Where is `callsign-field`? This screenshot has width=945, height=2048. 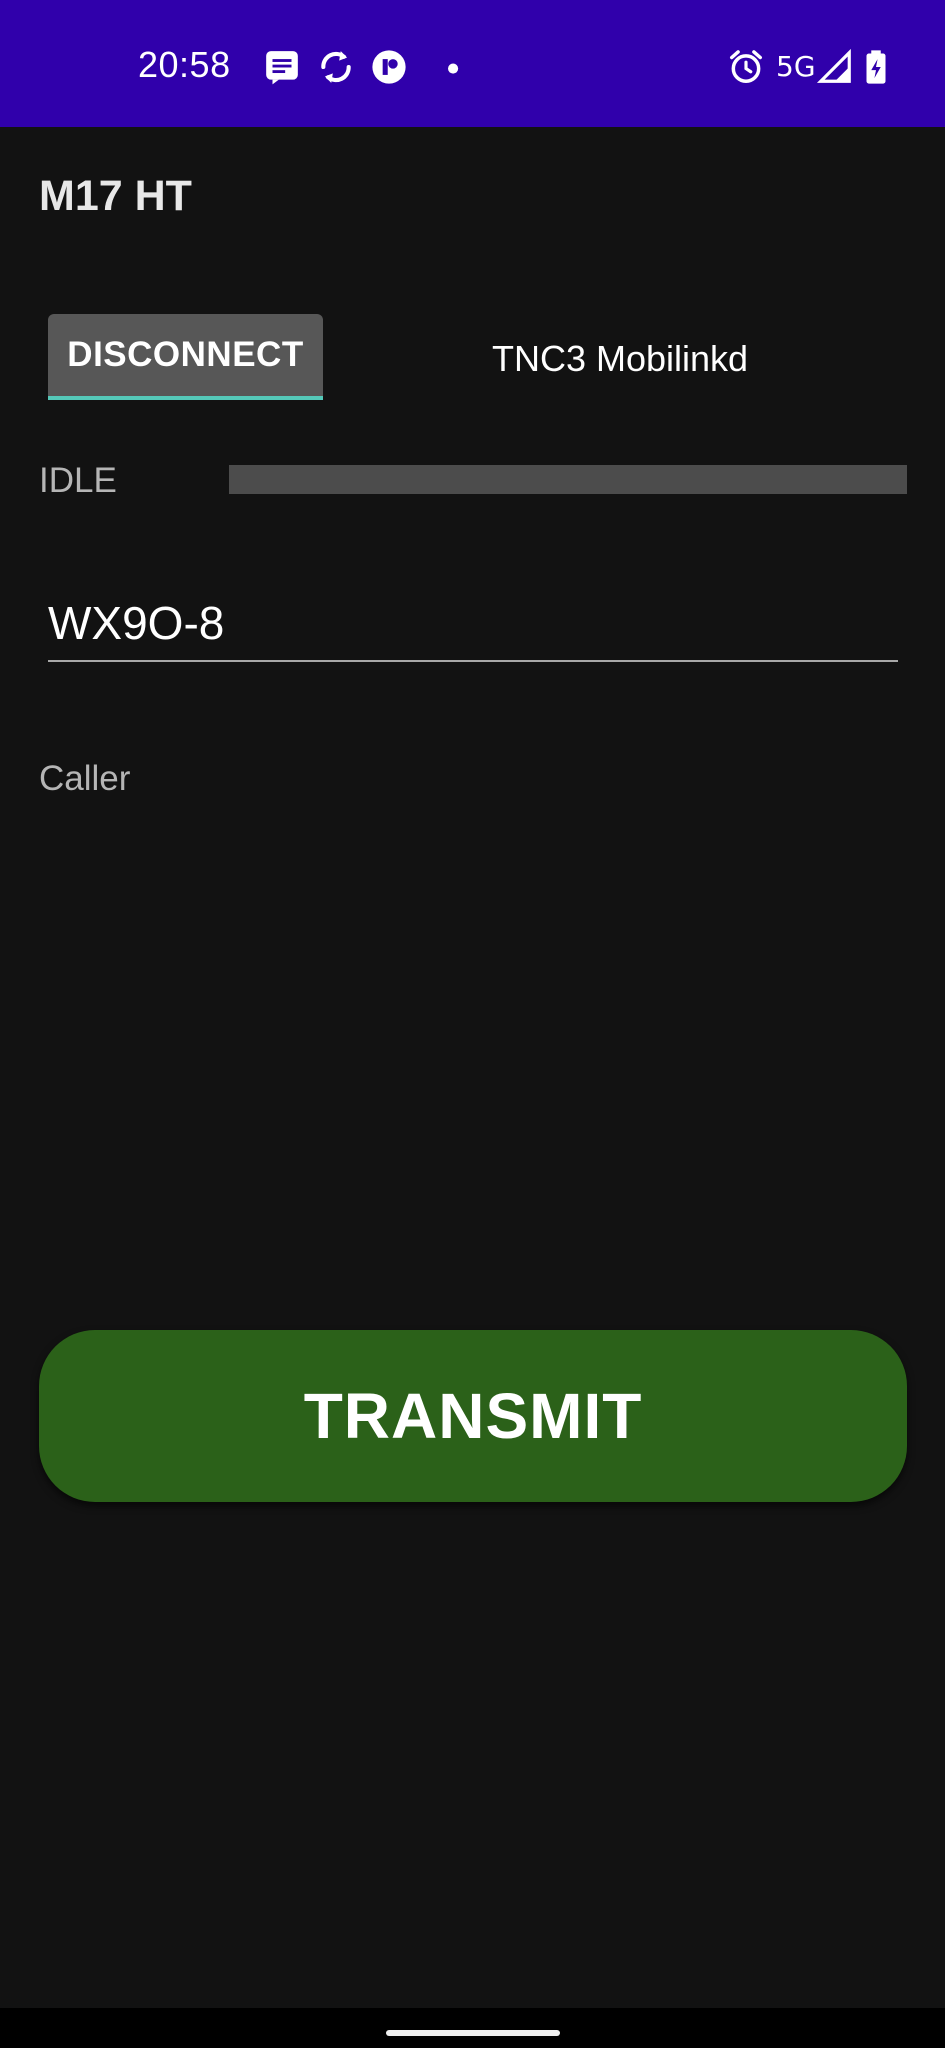 callsign-field is located at coordinates (473, 624).